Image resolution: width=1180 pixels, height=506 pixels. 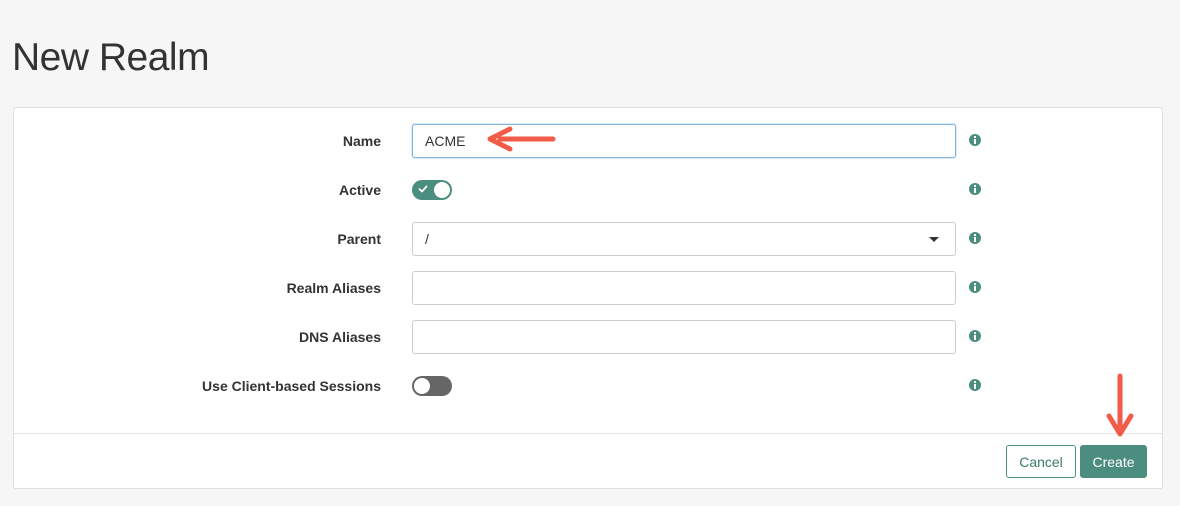 I want to click on dns-aliases-row: DNS Aliases, so click(x=588, y=337).